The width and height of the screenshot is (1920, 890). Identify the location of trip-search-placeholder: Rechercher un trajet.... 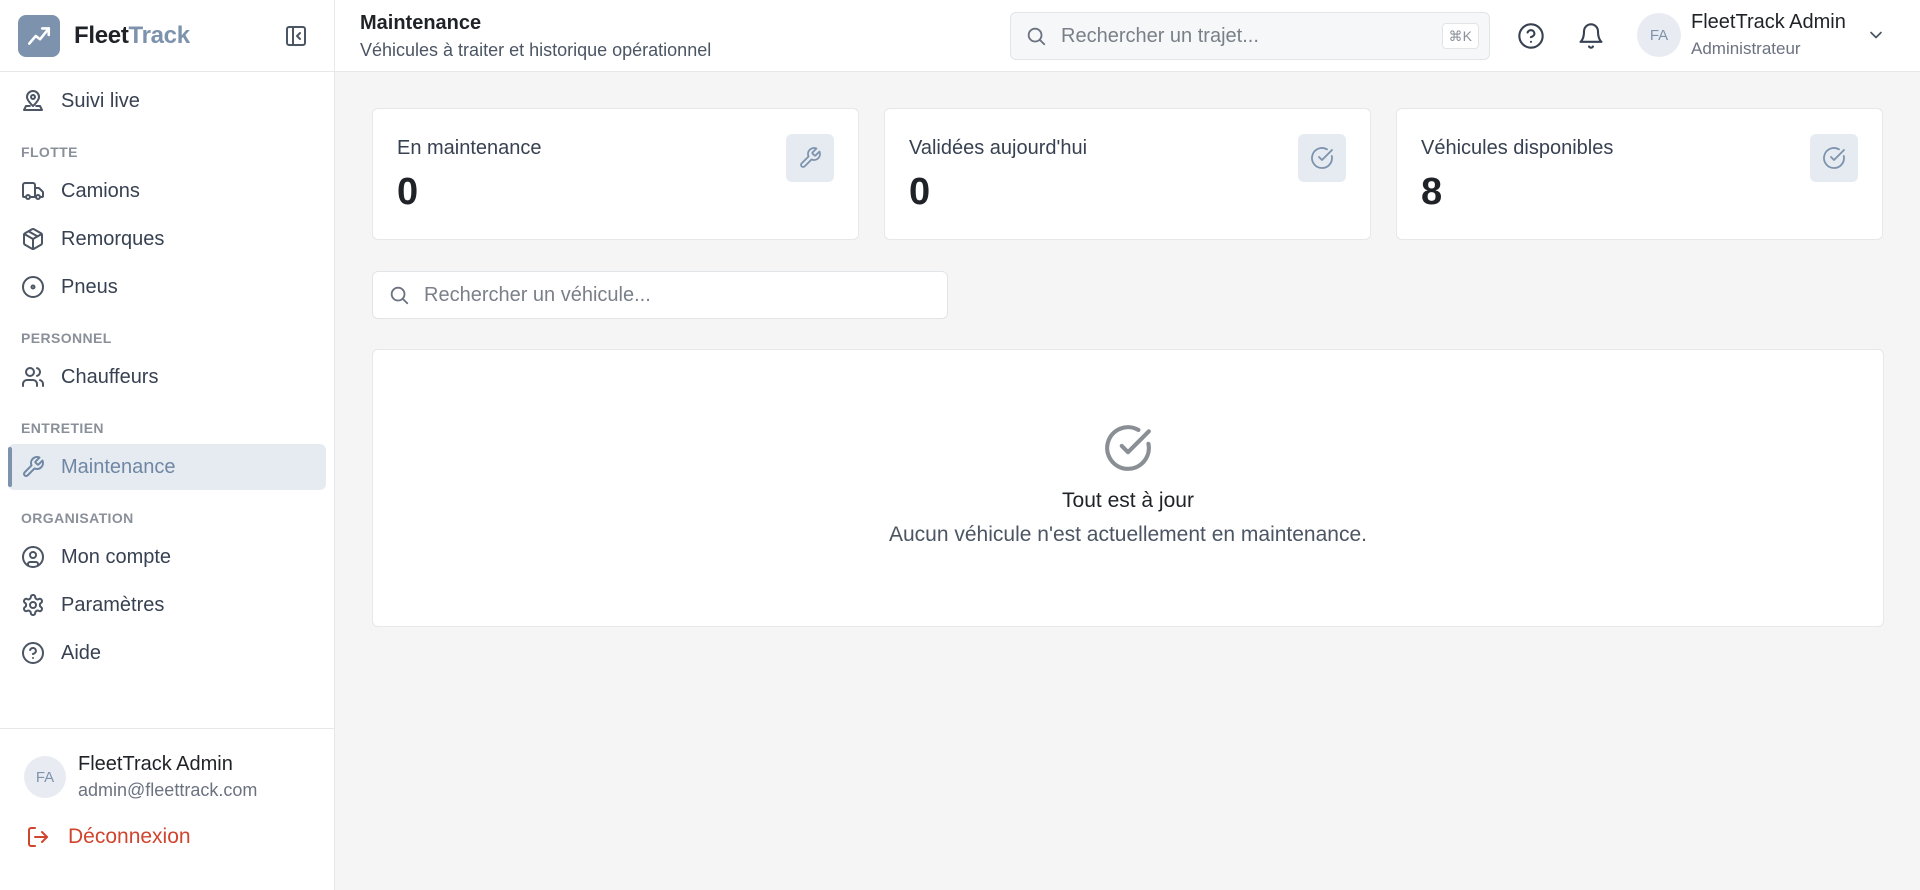
(1160, 35).